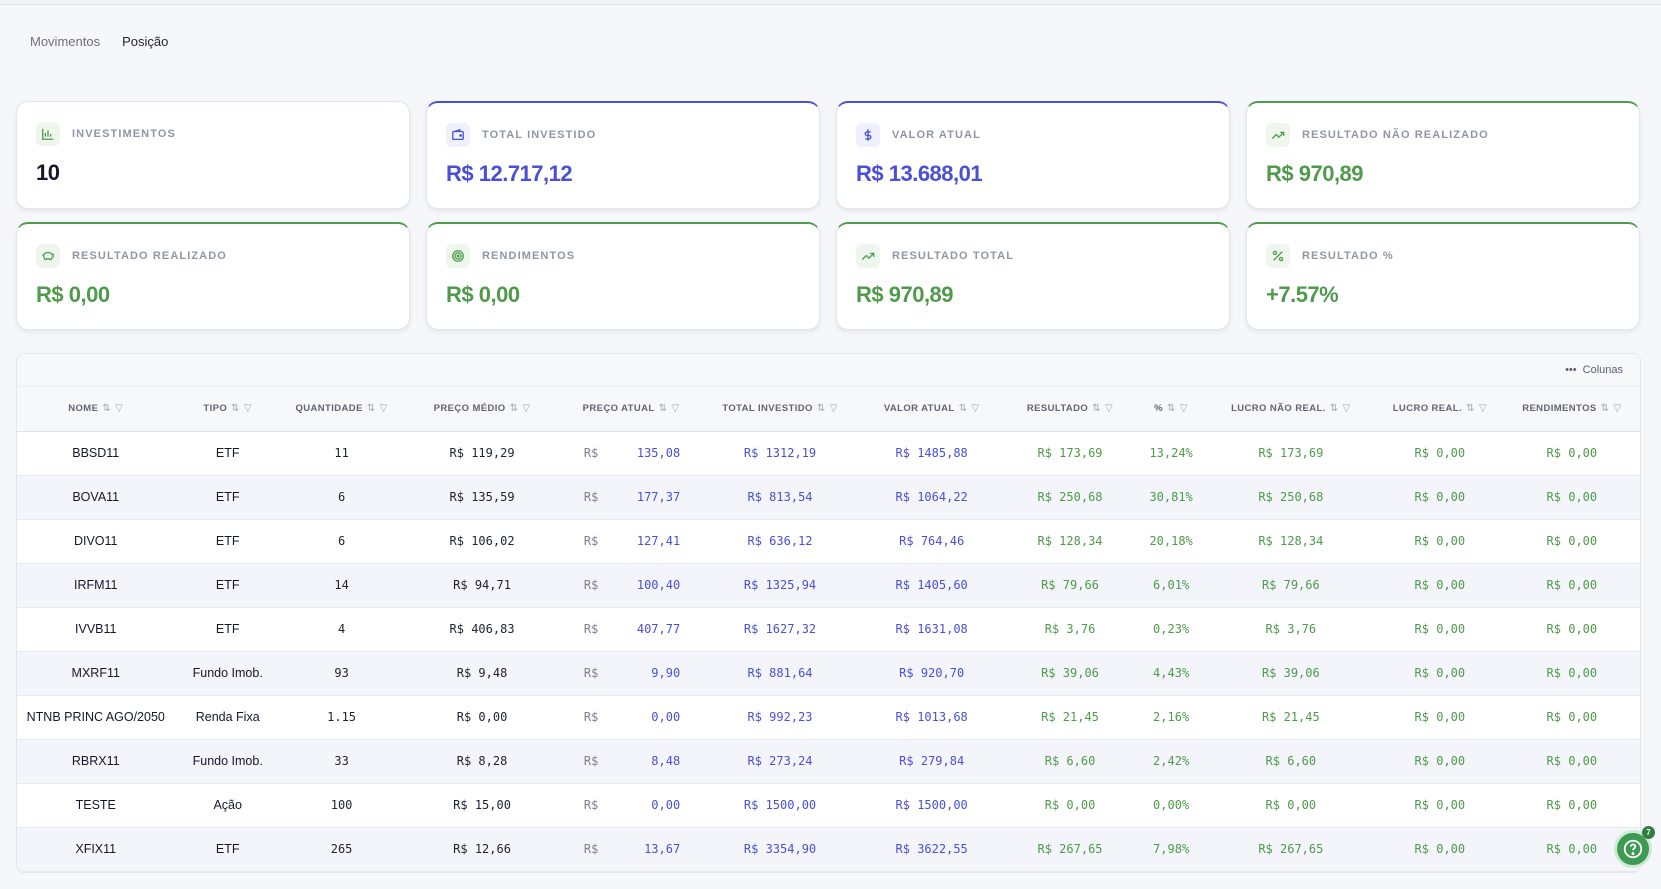 This screenshot has width=1661, height=889. What do you see at coordinates (631, 805) in the screenshot?
I see `cell-preco-atual: R$ 0,00` at bounding box center [631, 805].